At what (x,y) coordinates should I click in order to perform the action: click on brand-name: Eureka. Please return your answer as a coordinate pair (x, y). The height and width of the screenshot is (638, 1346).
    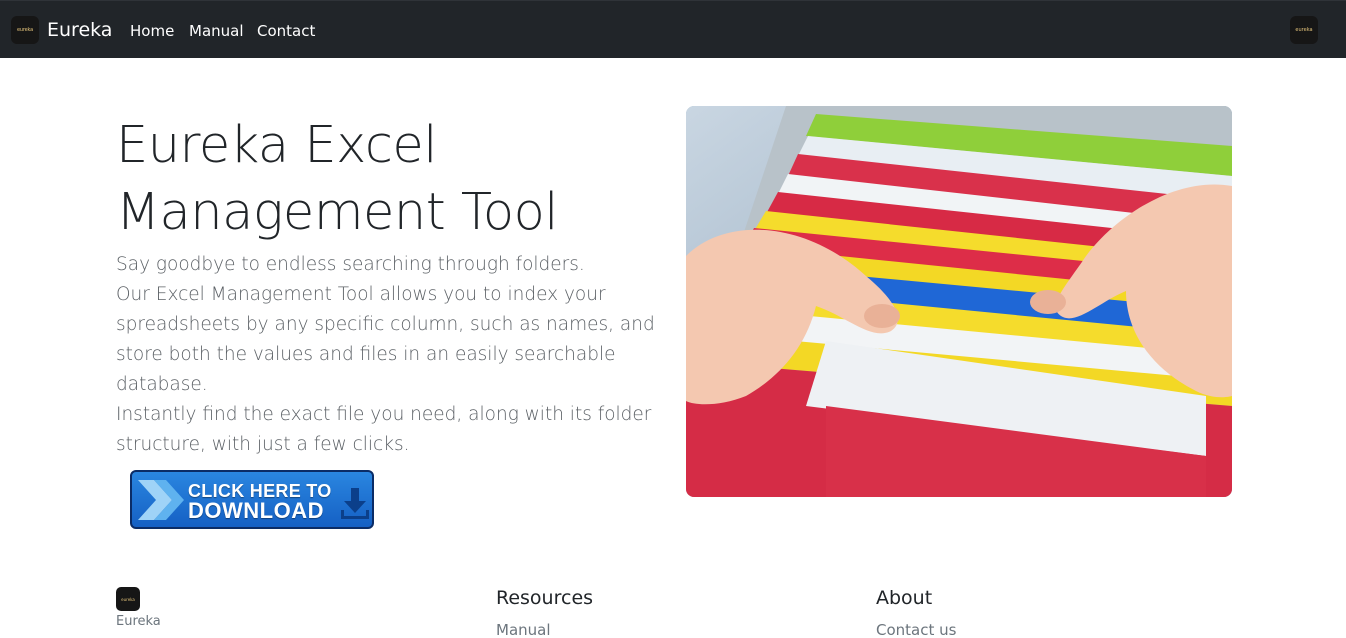
    Looking at the image, I should click on (79, 30).